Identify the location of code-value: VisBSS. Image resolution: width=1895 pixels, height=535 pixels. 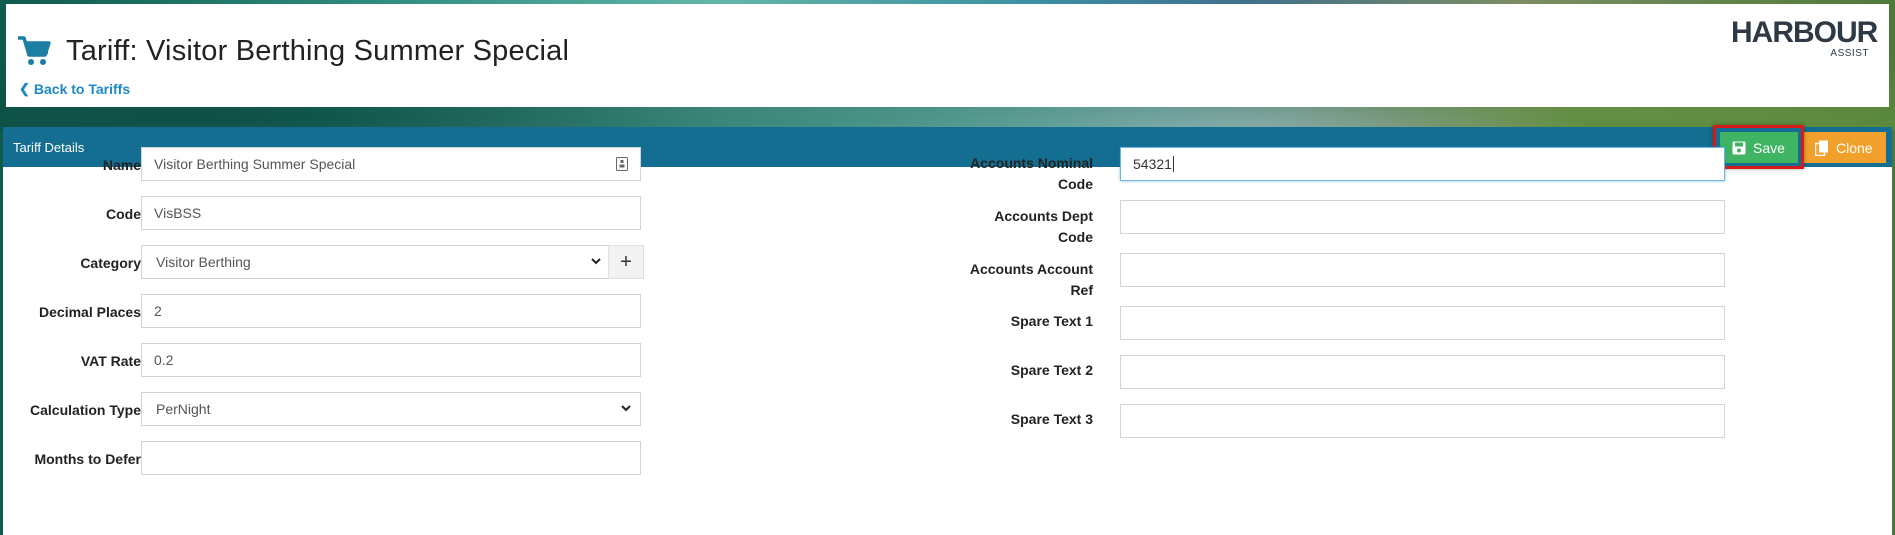
(178, 213).